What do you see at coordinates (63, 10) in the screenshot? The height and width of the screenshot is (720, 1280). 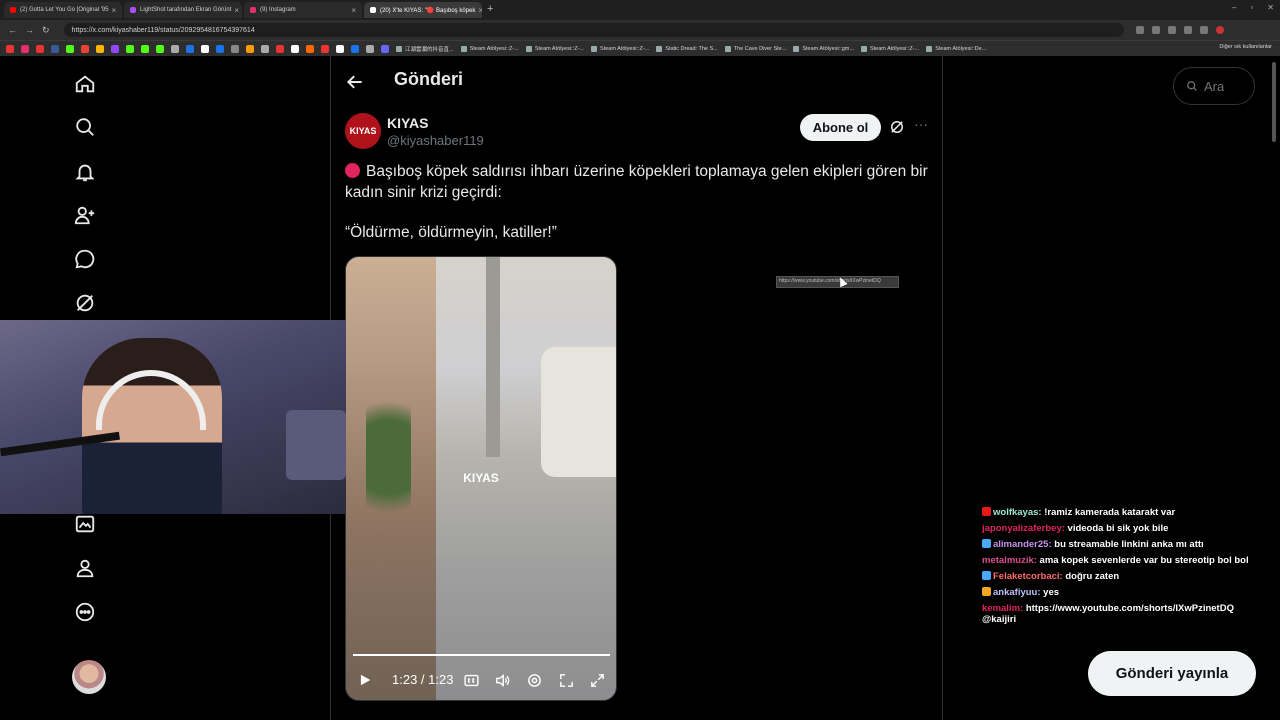 I see `browser-tab: (2) Gotta Let You Go [Original '95 ×` at bounding box center [63, 10].